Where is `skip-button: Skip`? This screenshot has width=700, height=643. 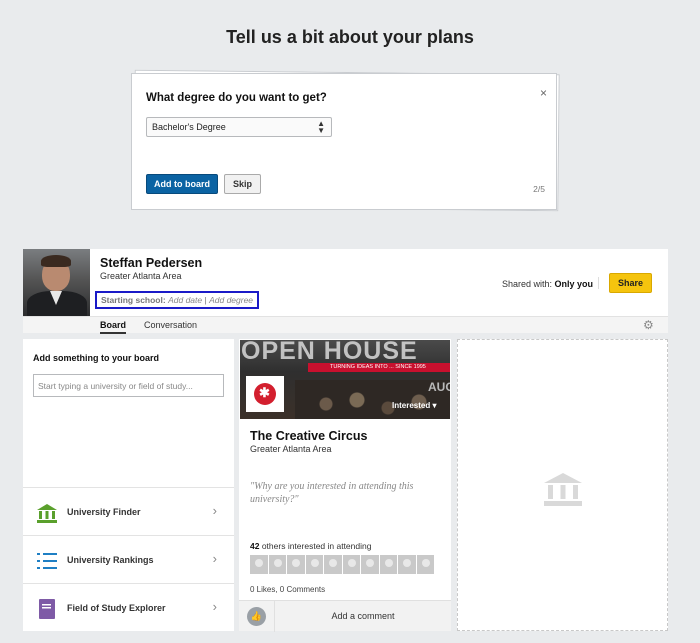 skip-button: Skip is located at coordinates (242, 184).